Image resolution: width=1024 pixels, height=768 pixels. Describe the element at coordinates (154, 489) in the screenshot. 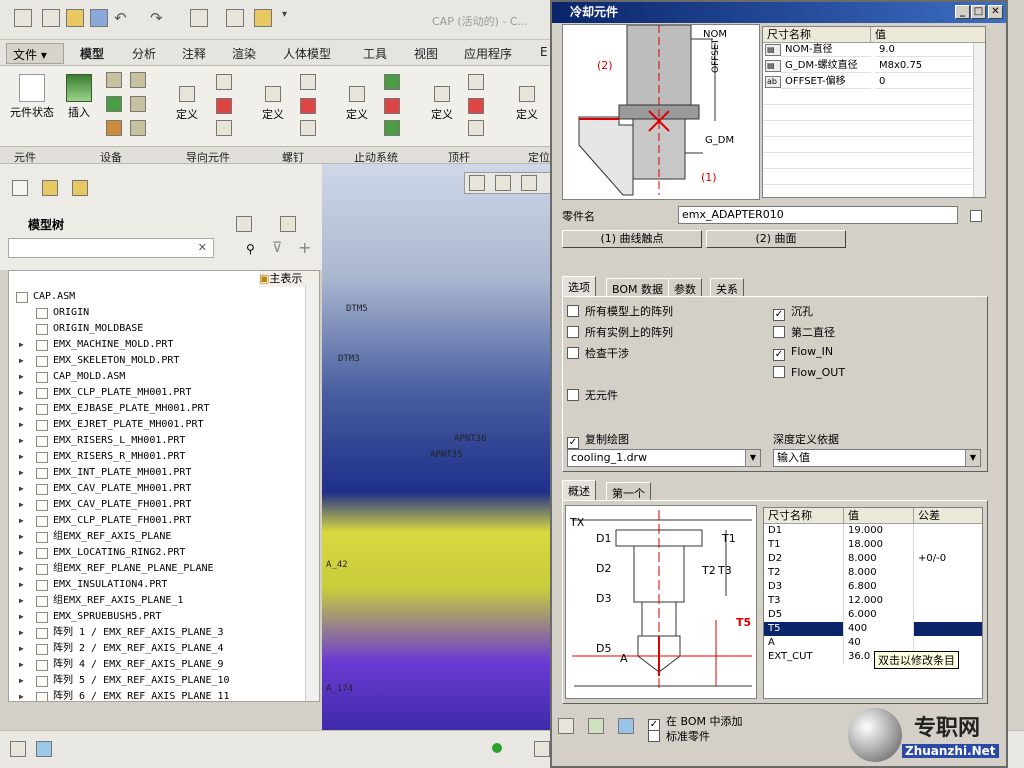

I see `tree-item: ▶ EMX_CAV_PLATE_MH001.PRT` at that location.